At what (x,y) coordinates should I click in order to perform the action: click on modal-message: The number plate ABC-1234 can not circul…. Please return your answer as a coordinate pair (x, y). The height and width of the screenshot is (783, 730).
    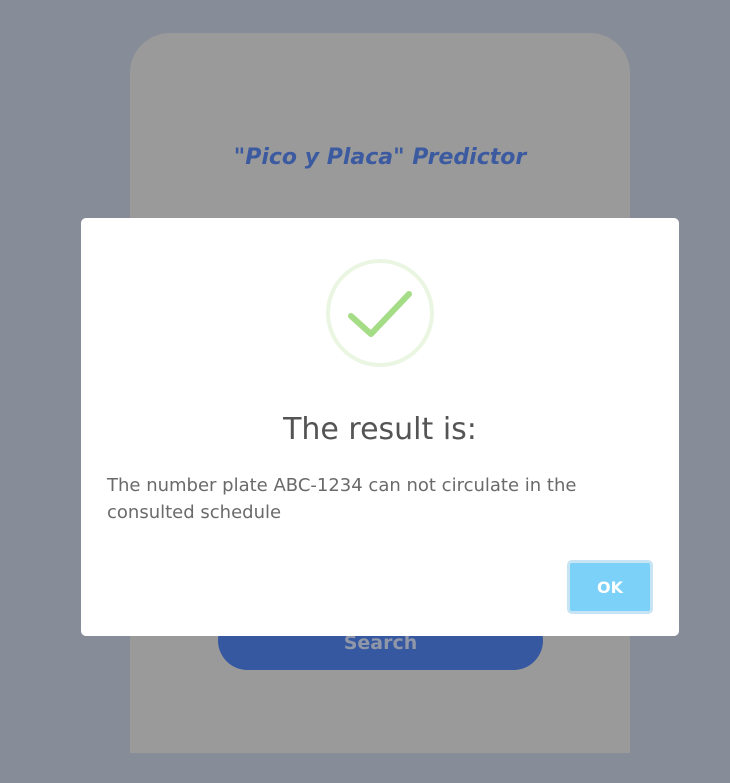
    Looking at the image, I should click on (342, 499).